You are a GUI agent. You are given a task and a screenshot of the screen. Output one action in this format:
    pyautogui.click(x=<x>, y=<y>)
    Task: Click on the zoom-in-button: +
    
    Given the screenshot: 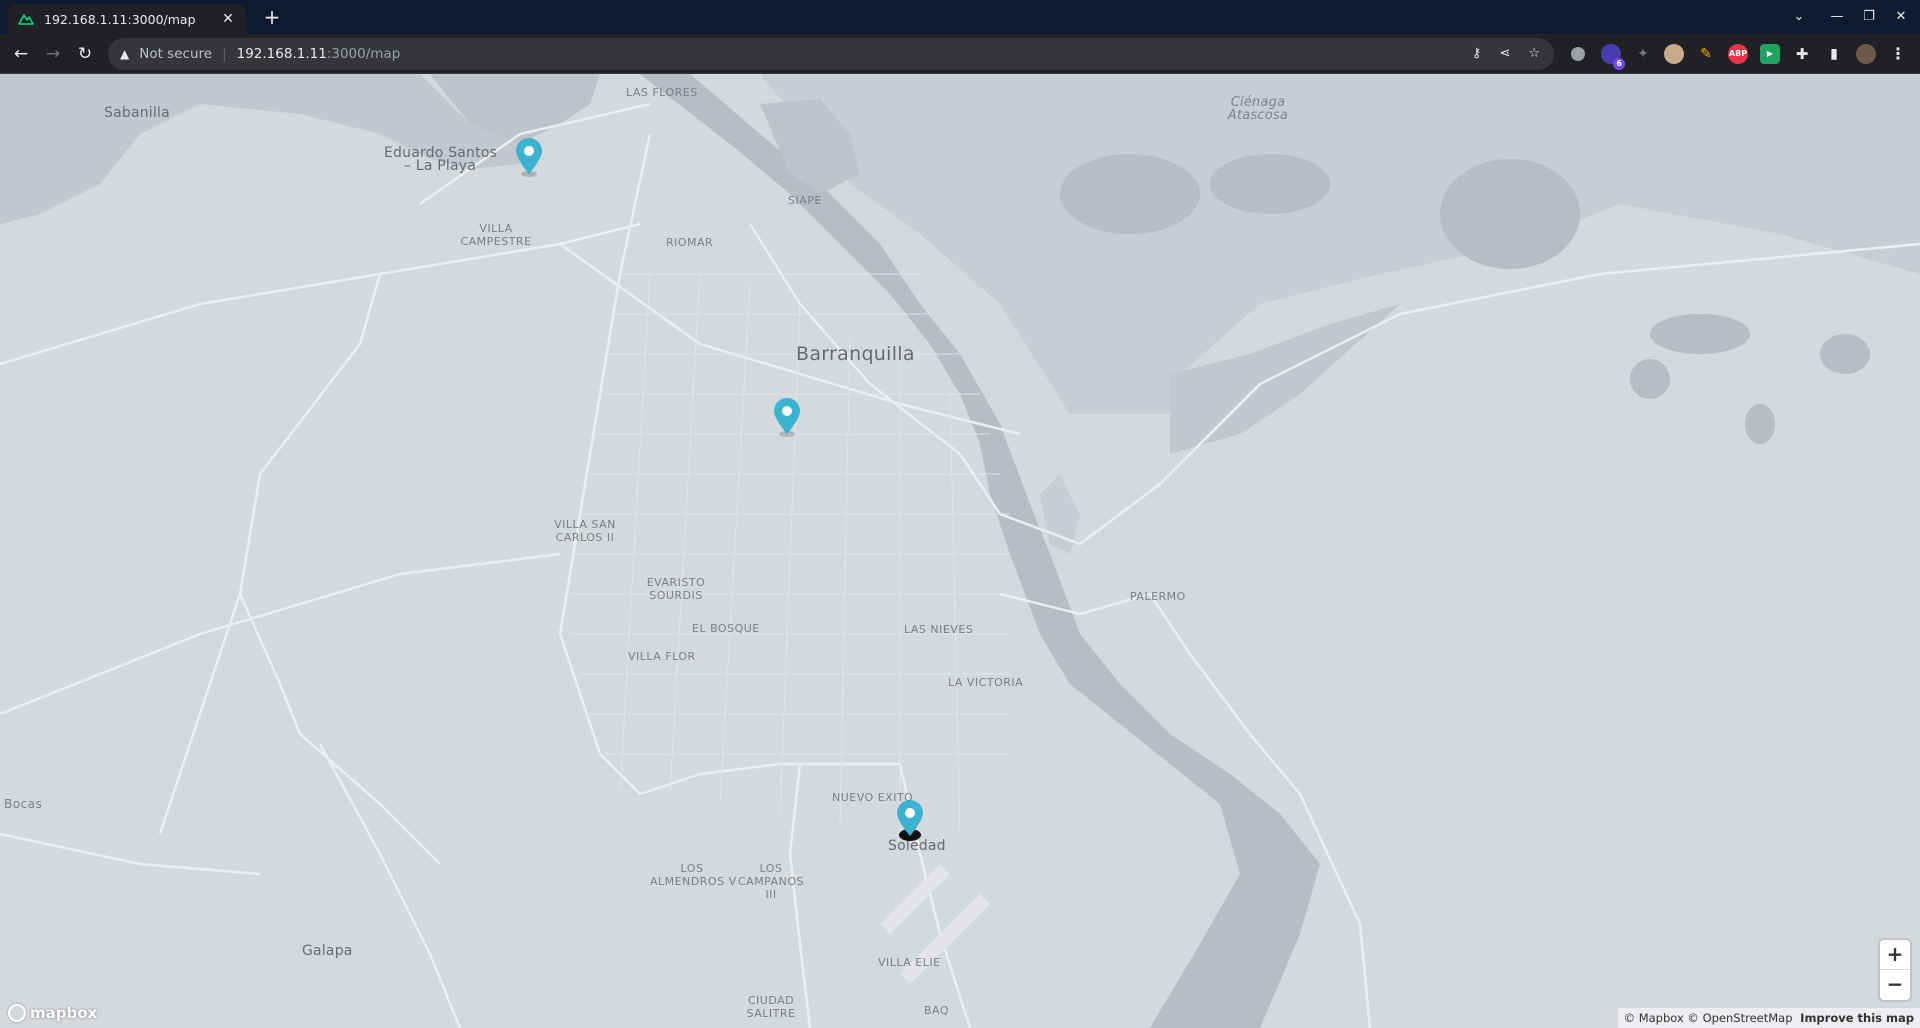 What is the action you would take?
    pyautogui.click(x=1895, y=954)
    